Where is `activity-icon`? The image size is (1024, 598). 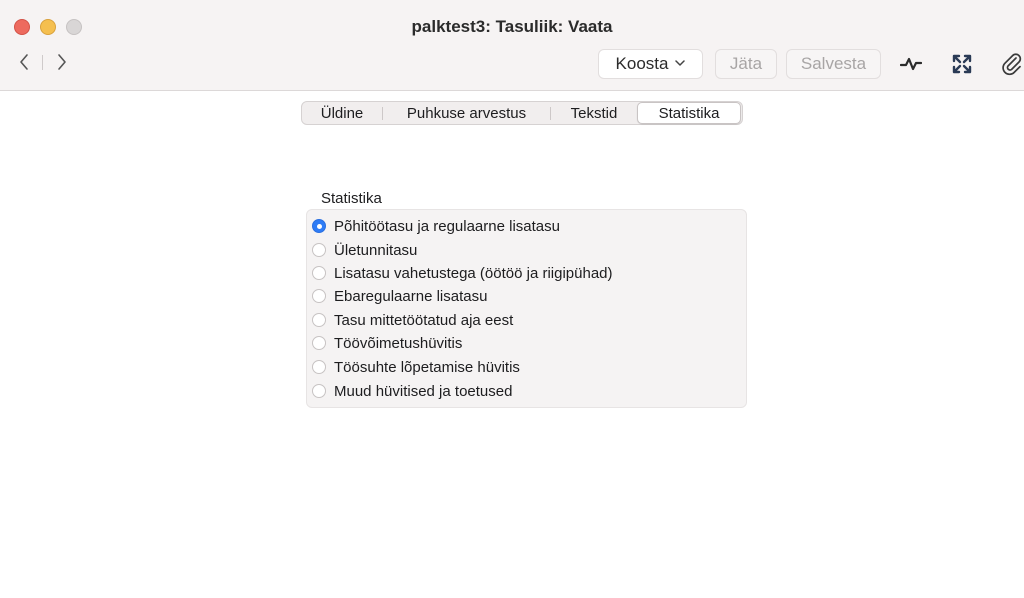
activity-icon is located at coordinates (911, 64).